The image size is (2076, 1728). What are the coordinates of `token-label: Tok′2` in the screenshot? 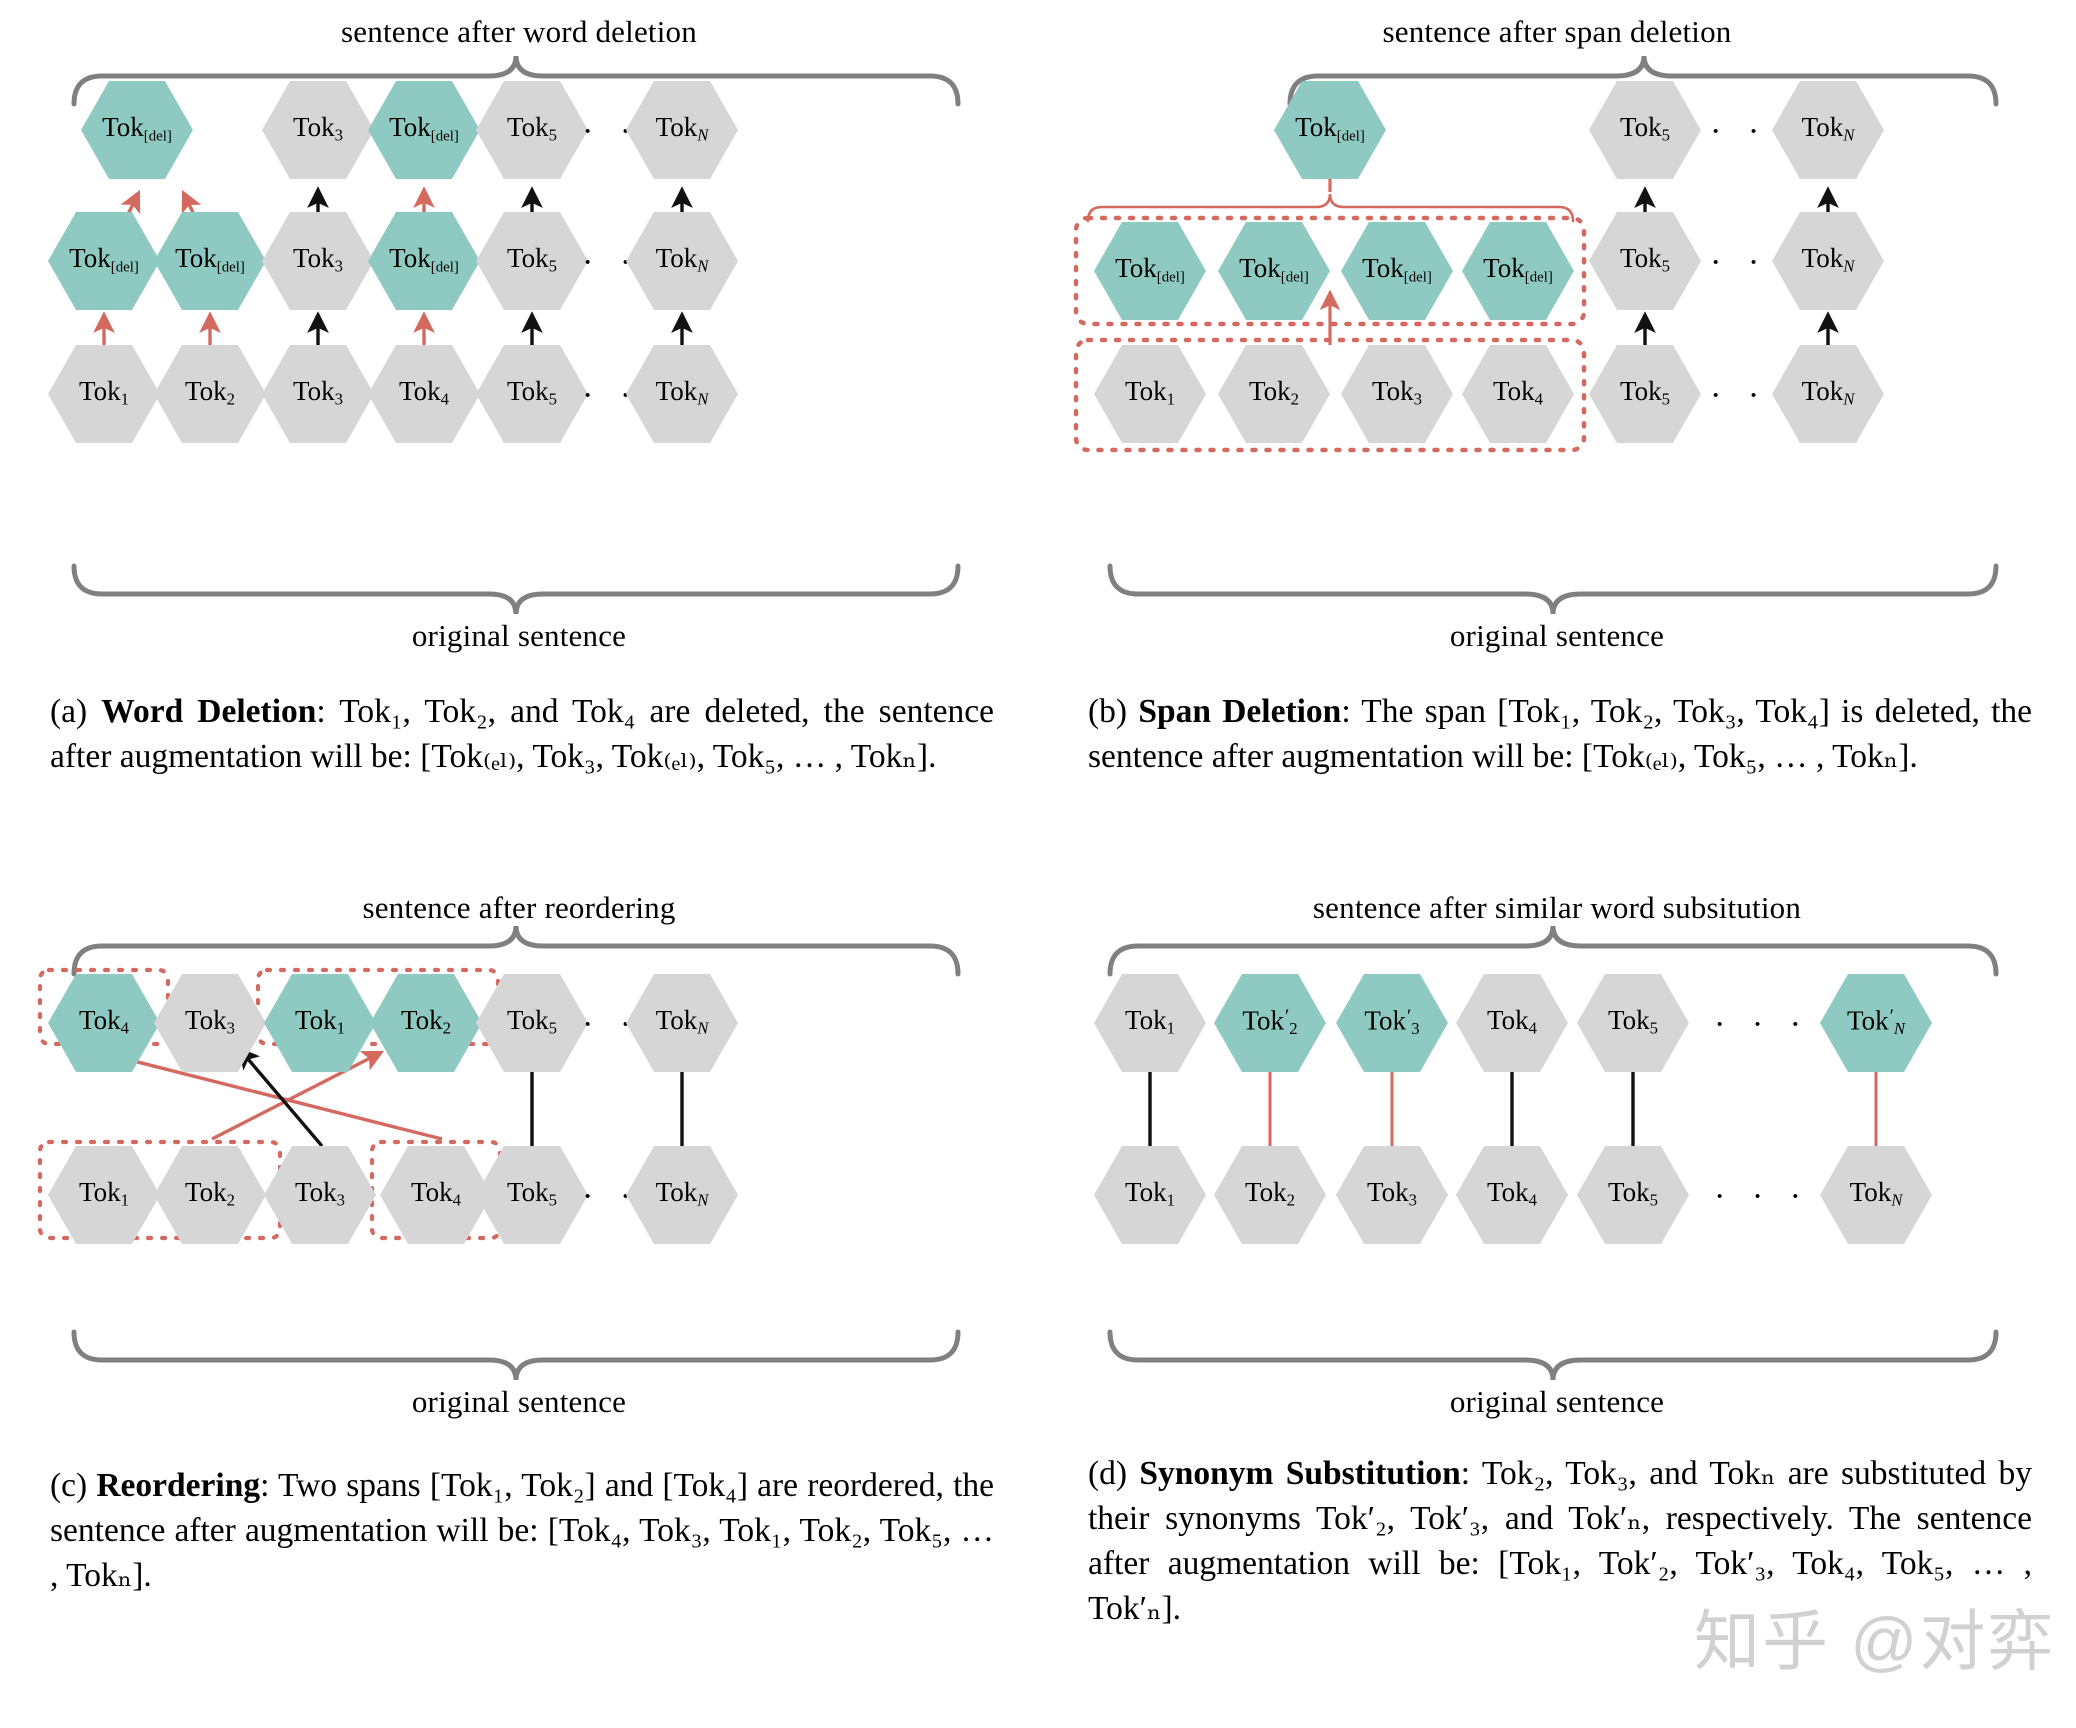 It's located at (1270, 1021).